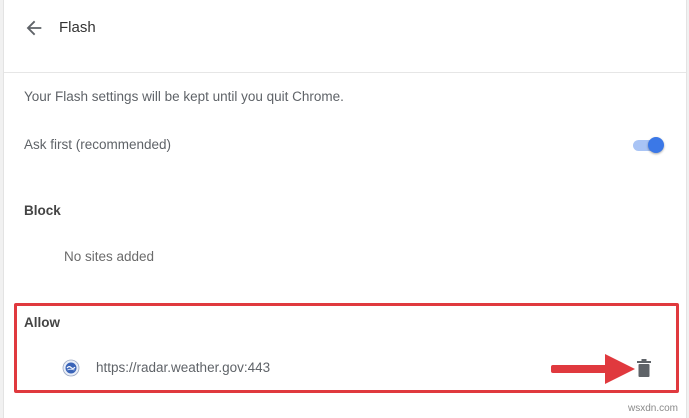 This screenshot has width=689, height=418. I want to click on block-heading: Block, so click(42, 210).